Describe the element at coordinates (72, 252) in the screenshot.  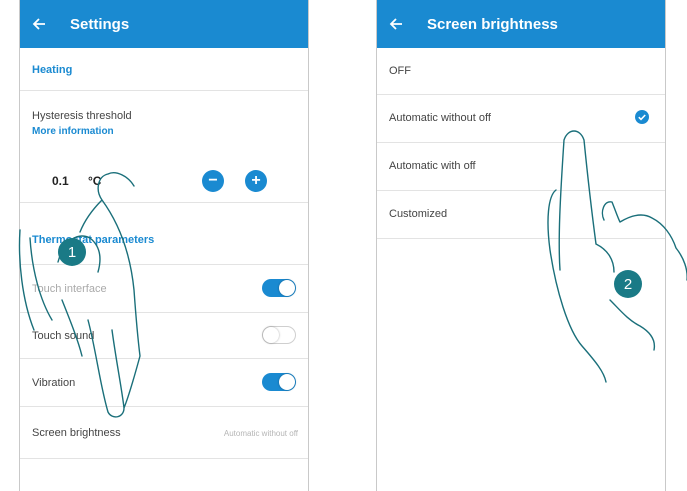
I see `step-badge-1: 1` at that location.